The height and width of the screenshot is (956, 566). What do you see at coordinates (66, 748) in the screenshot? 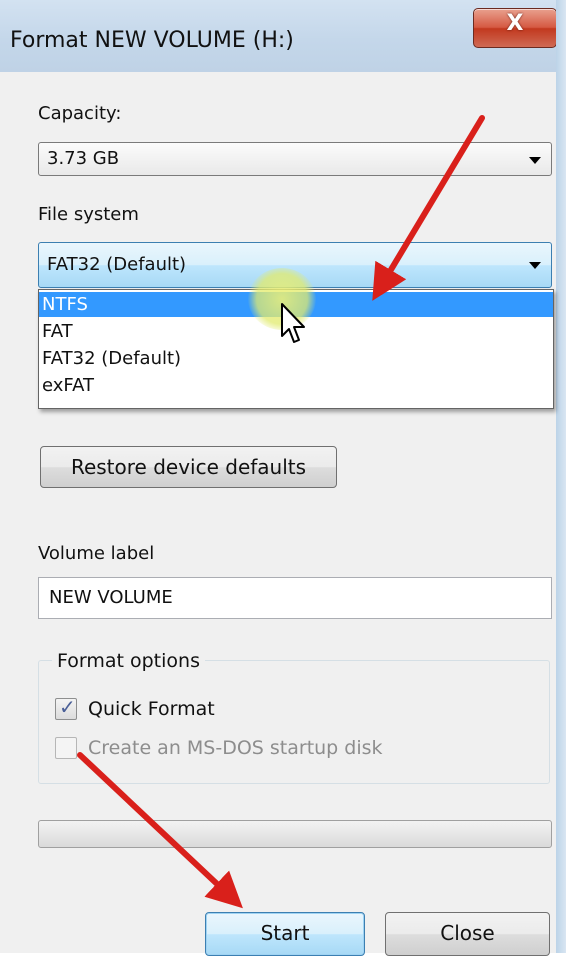
I see `msdos-startup-checkbox` at bounding box center [66, 748].